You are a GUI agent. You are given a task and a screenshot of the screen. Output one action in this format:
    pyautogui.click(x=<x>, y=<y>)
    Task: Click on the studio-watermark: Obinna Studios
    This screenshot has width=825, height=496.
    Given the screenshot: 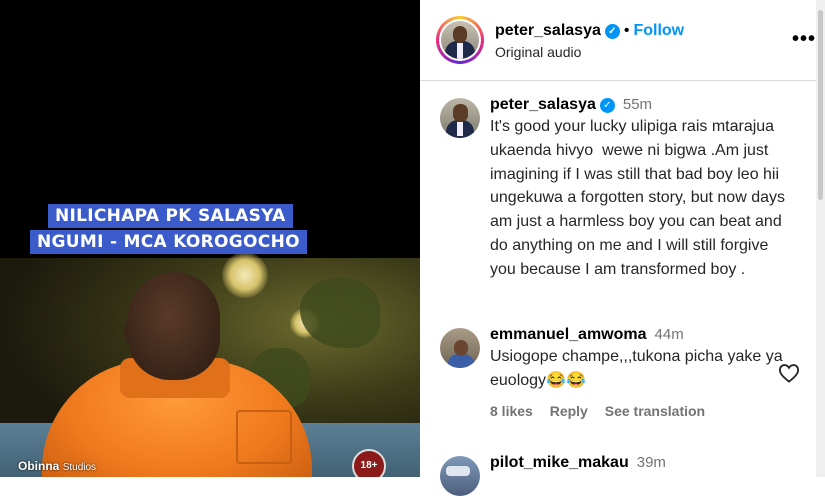 What is the action you would take?
    pyautogui.click(x=57, y=466)
    